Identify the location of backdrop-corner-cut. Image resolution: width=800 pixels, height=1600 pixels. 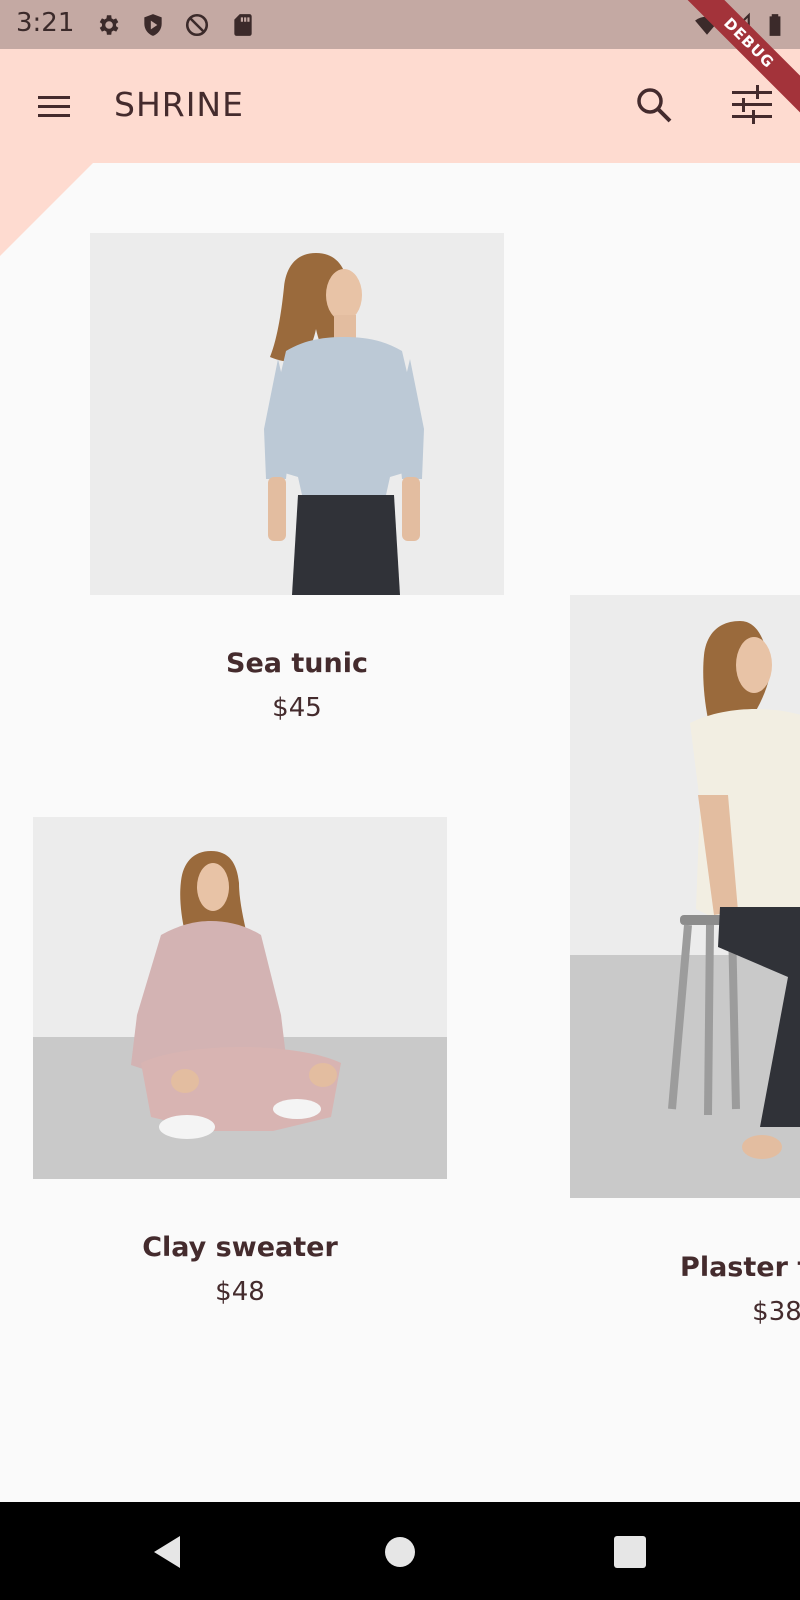
(46, 209).